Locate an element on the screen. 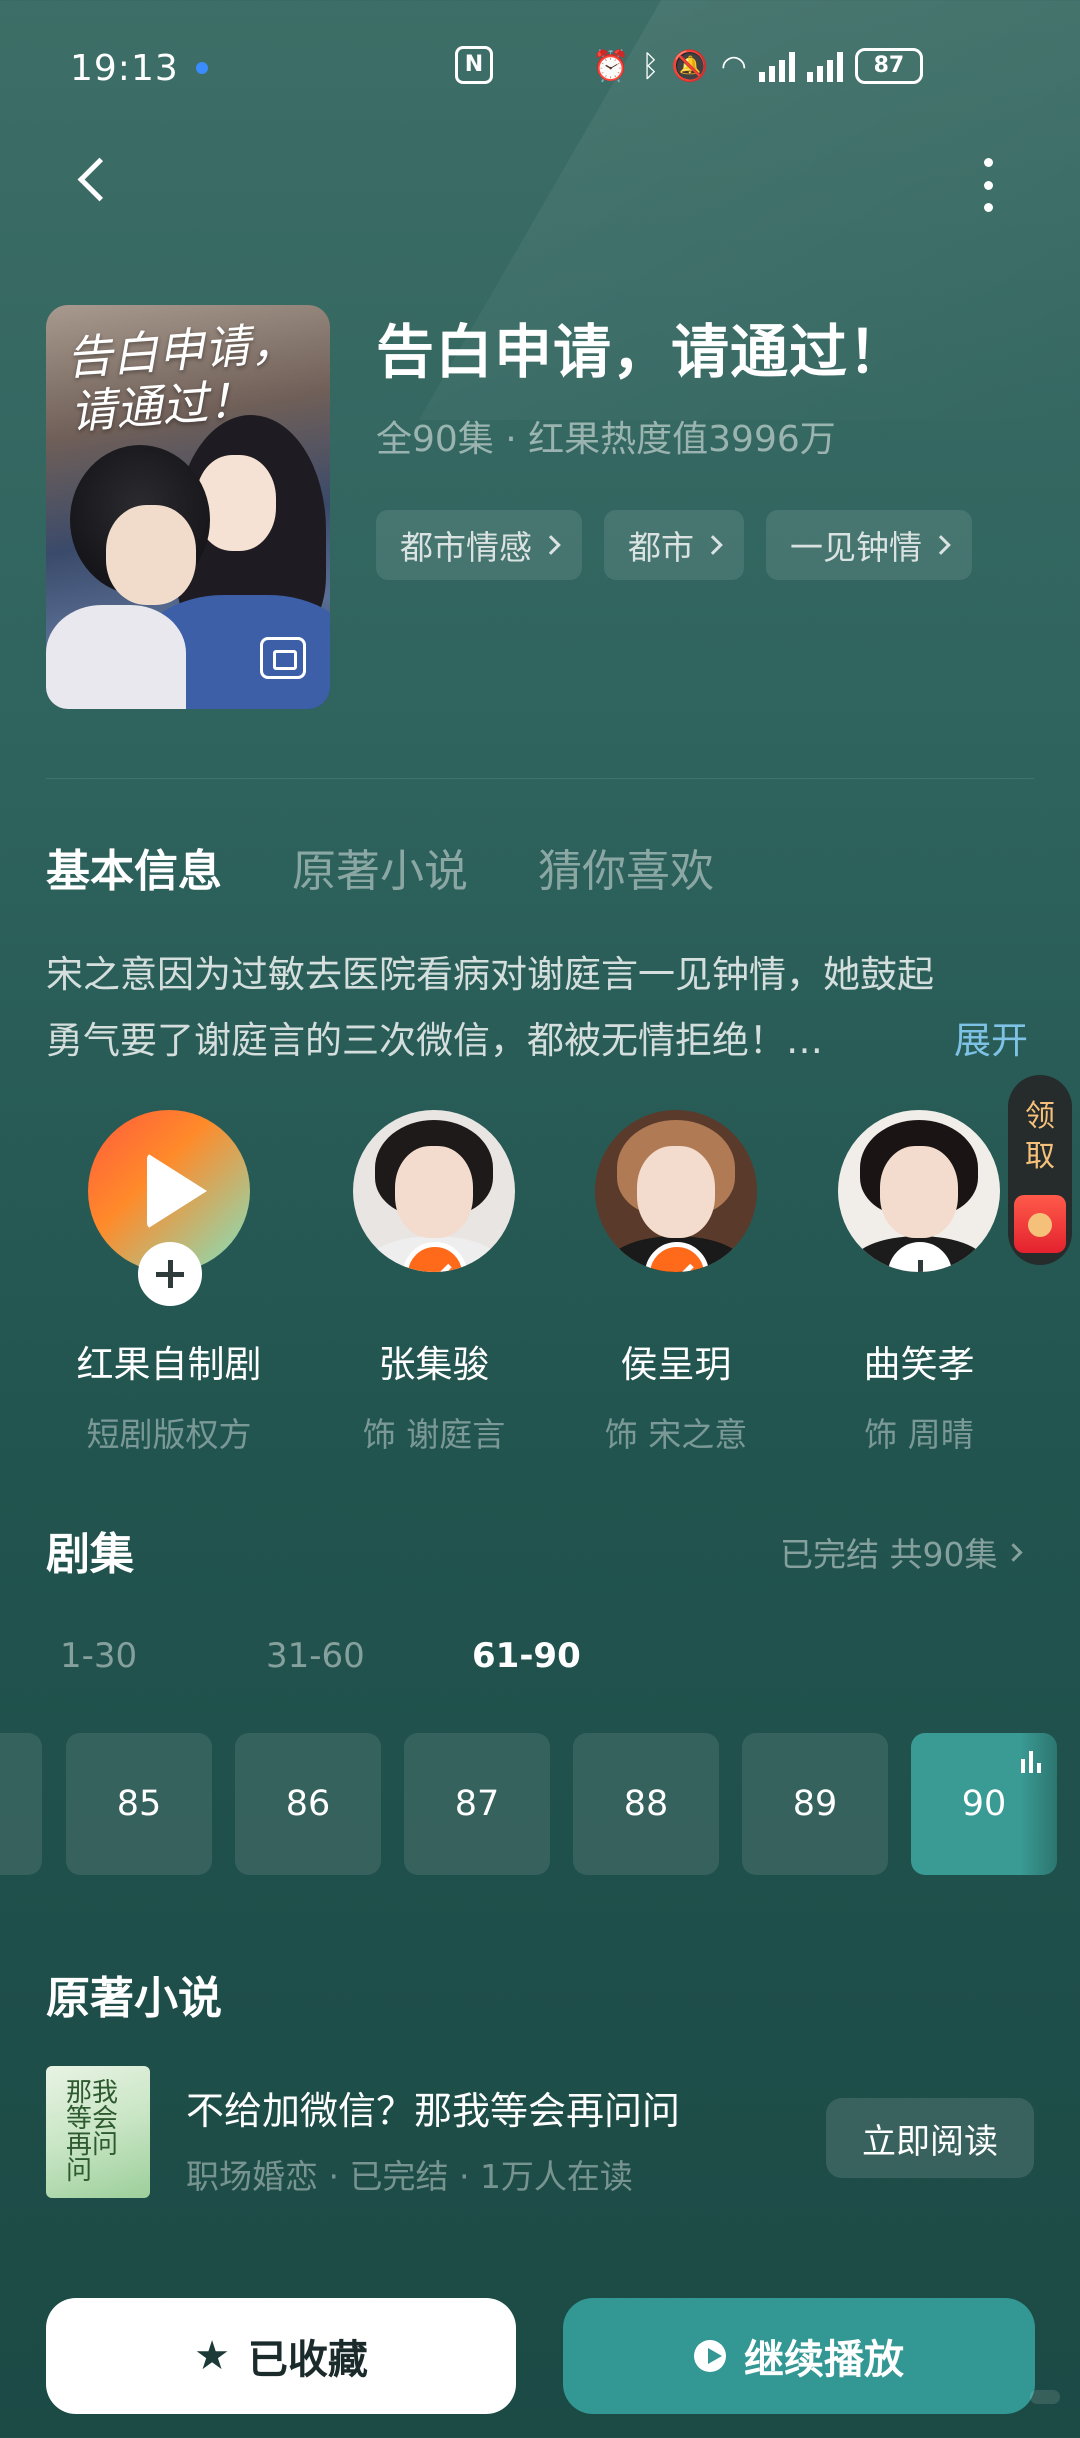 The image size is (1080, 2438). episode-cell: 85 is located at coordinates (139, 1804).